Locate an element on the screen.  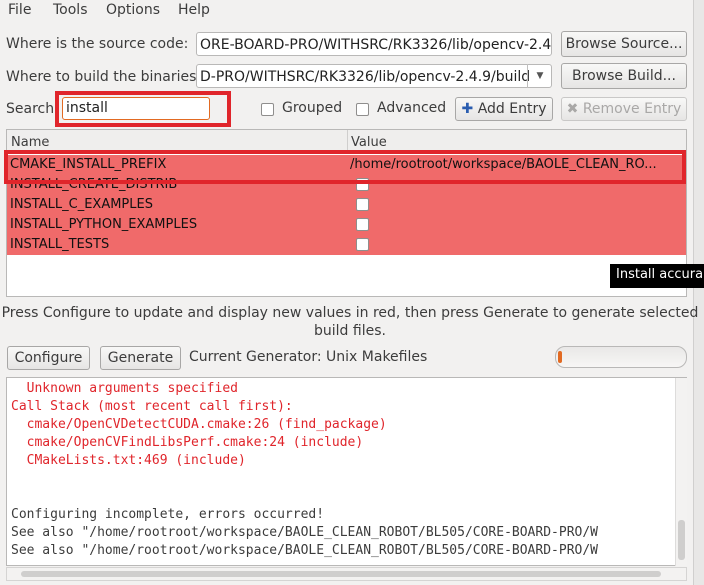
log-line: Configuring incomplete, errors occurred! is located at coordinates (168, 514).